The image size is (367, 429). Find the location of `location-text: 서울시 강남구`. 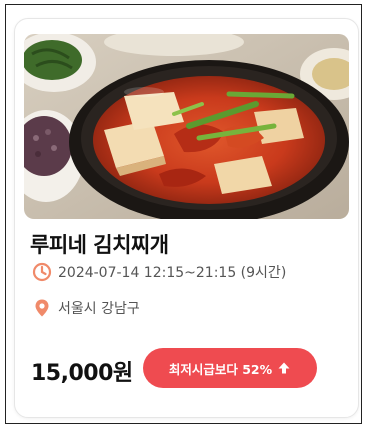

location-text: 서울시 강남구 is located at coordinates (99, 309).